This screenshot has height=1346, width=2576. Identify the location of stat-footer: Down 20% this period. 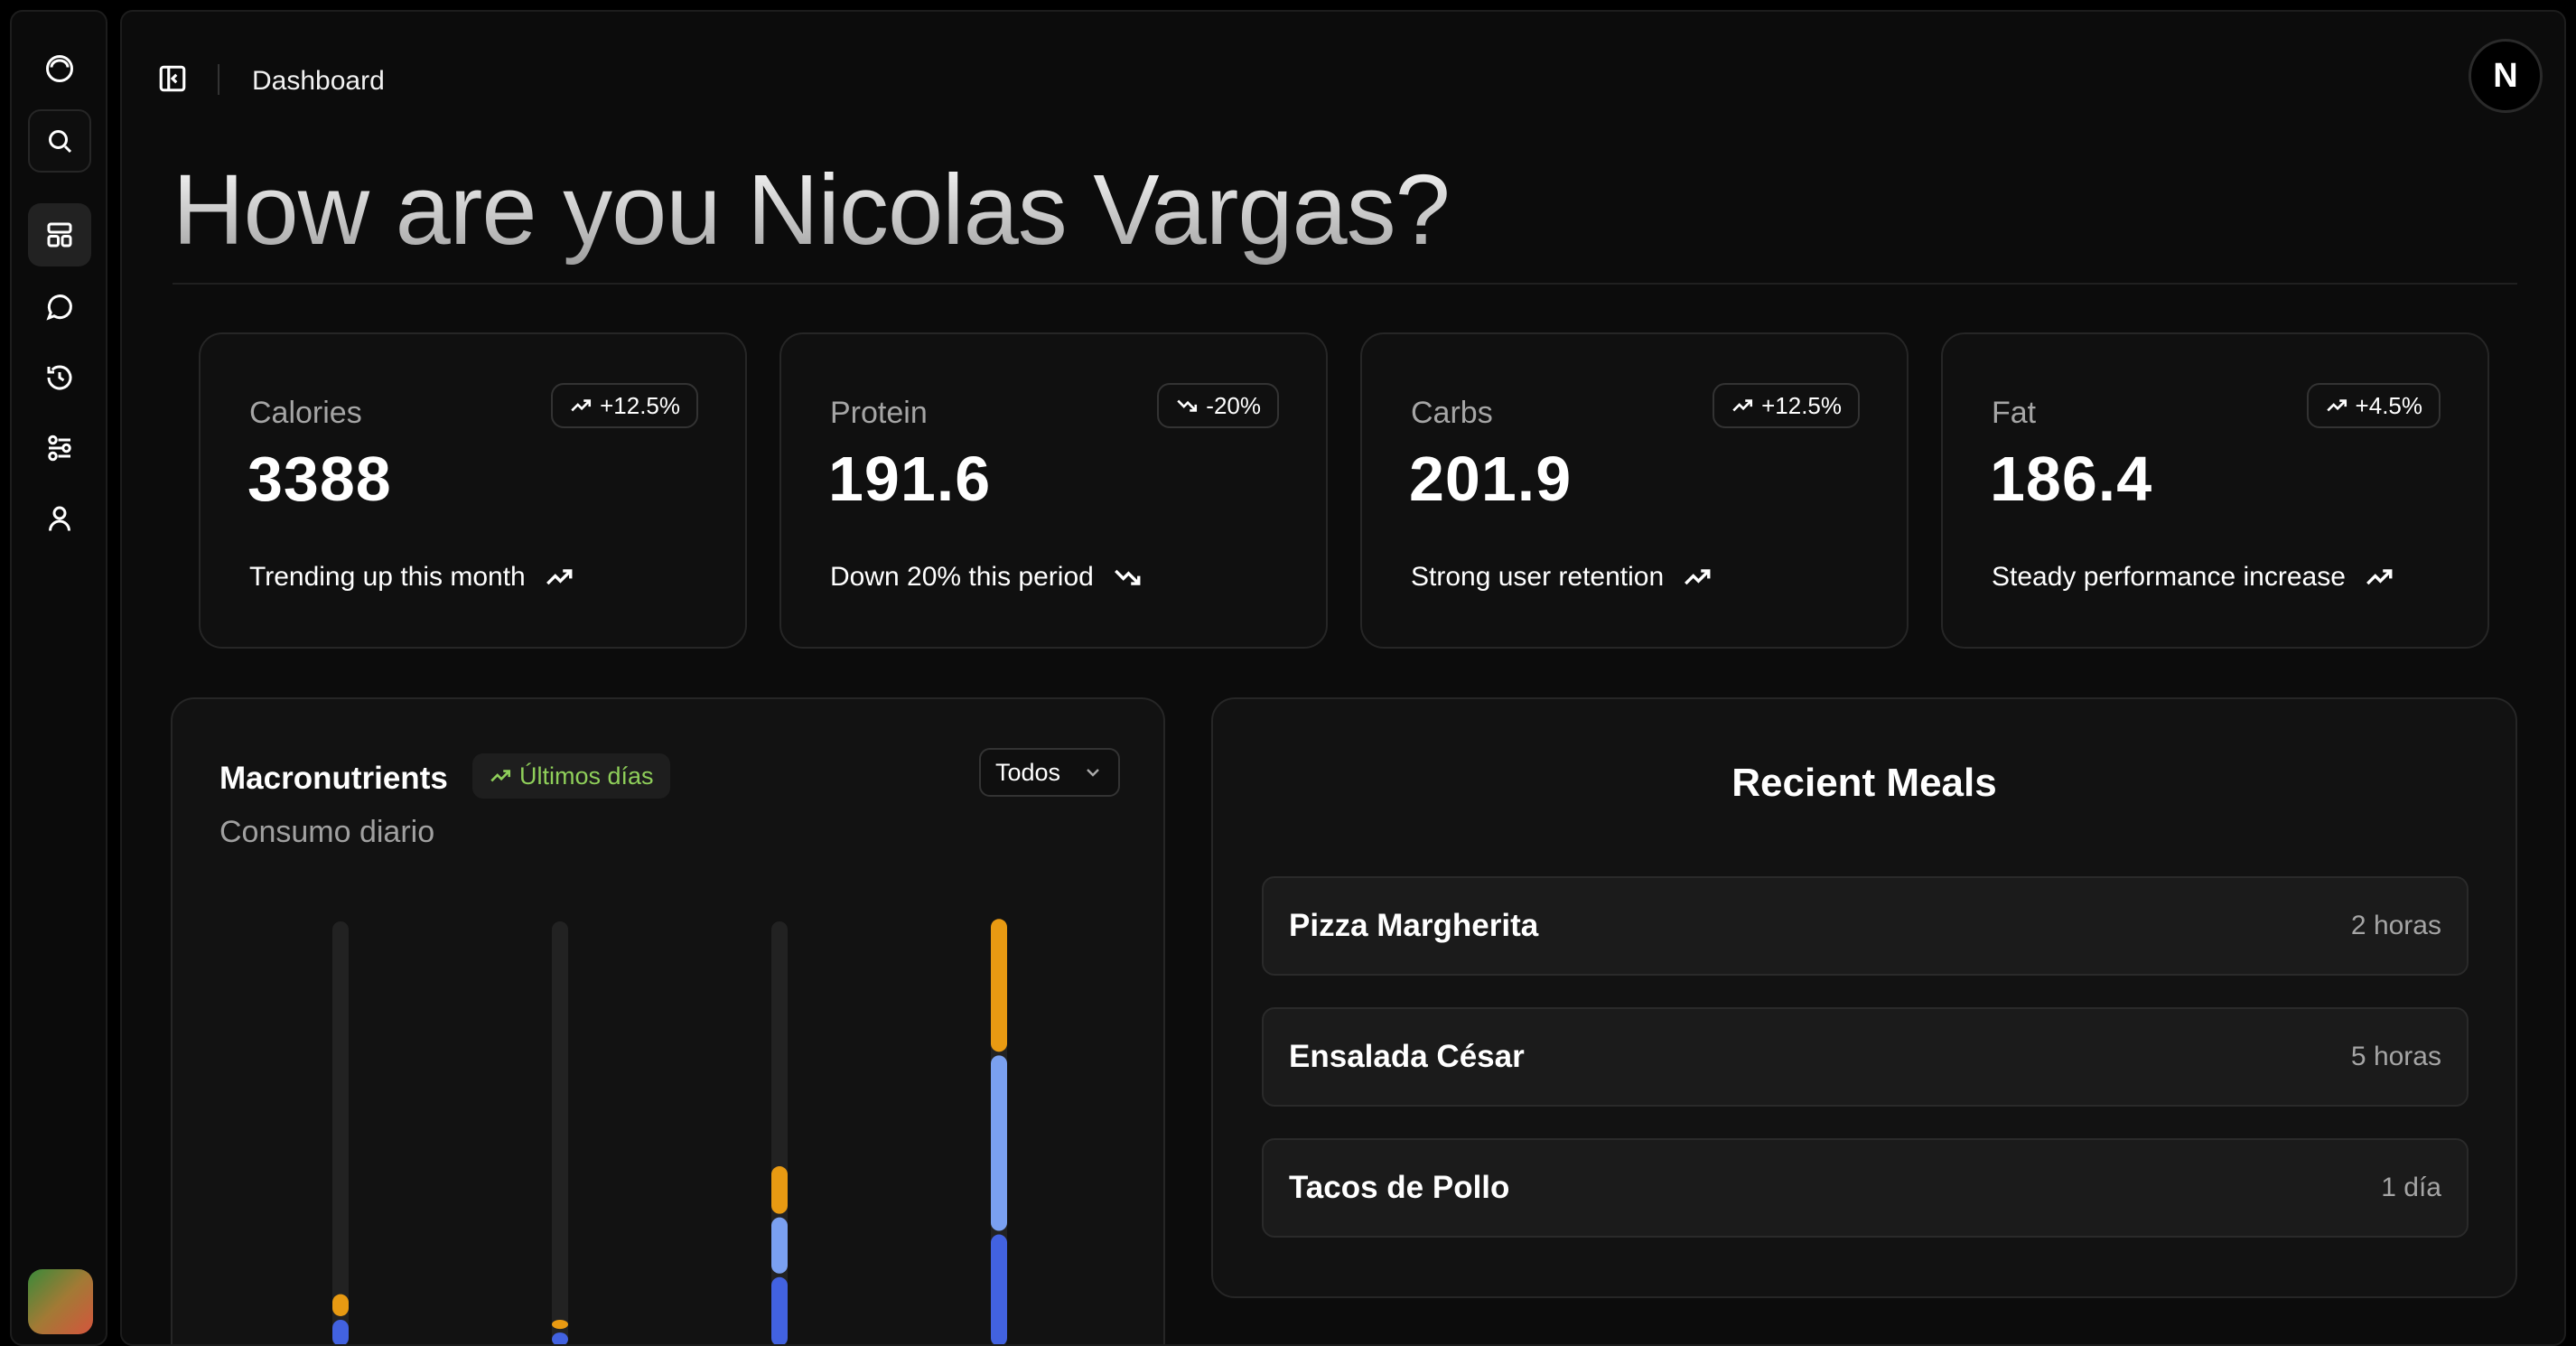
(987, 577).